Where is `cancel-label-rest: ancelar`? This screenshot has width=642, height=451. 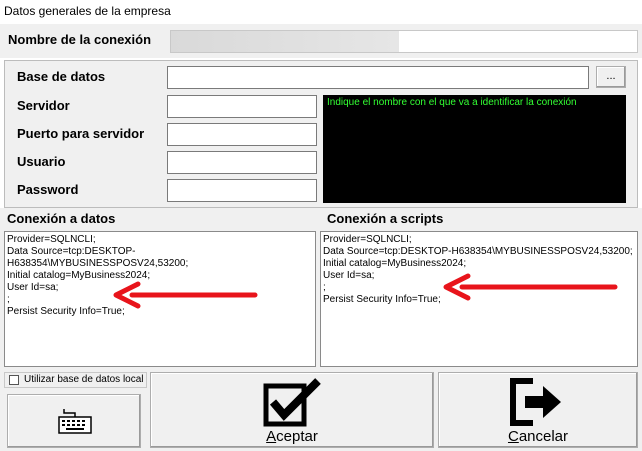 cancel-label-rest: ancelar is located at coordinates (543, 436).